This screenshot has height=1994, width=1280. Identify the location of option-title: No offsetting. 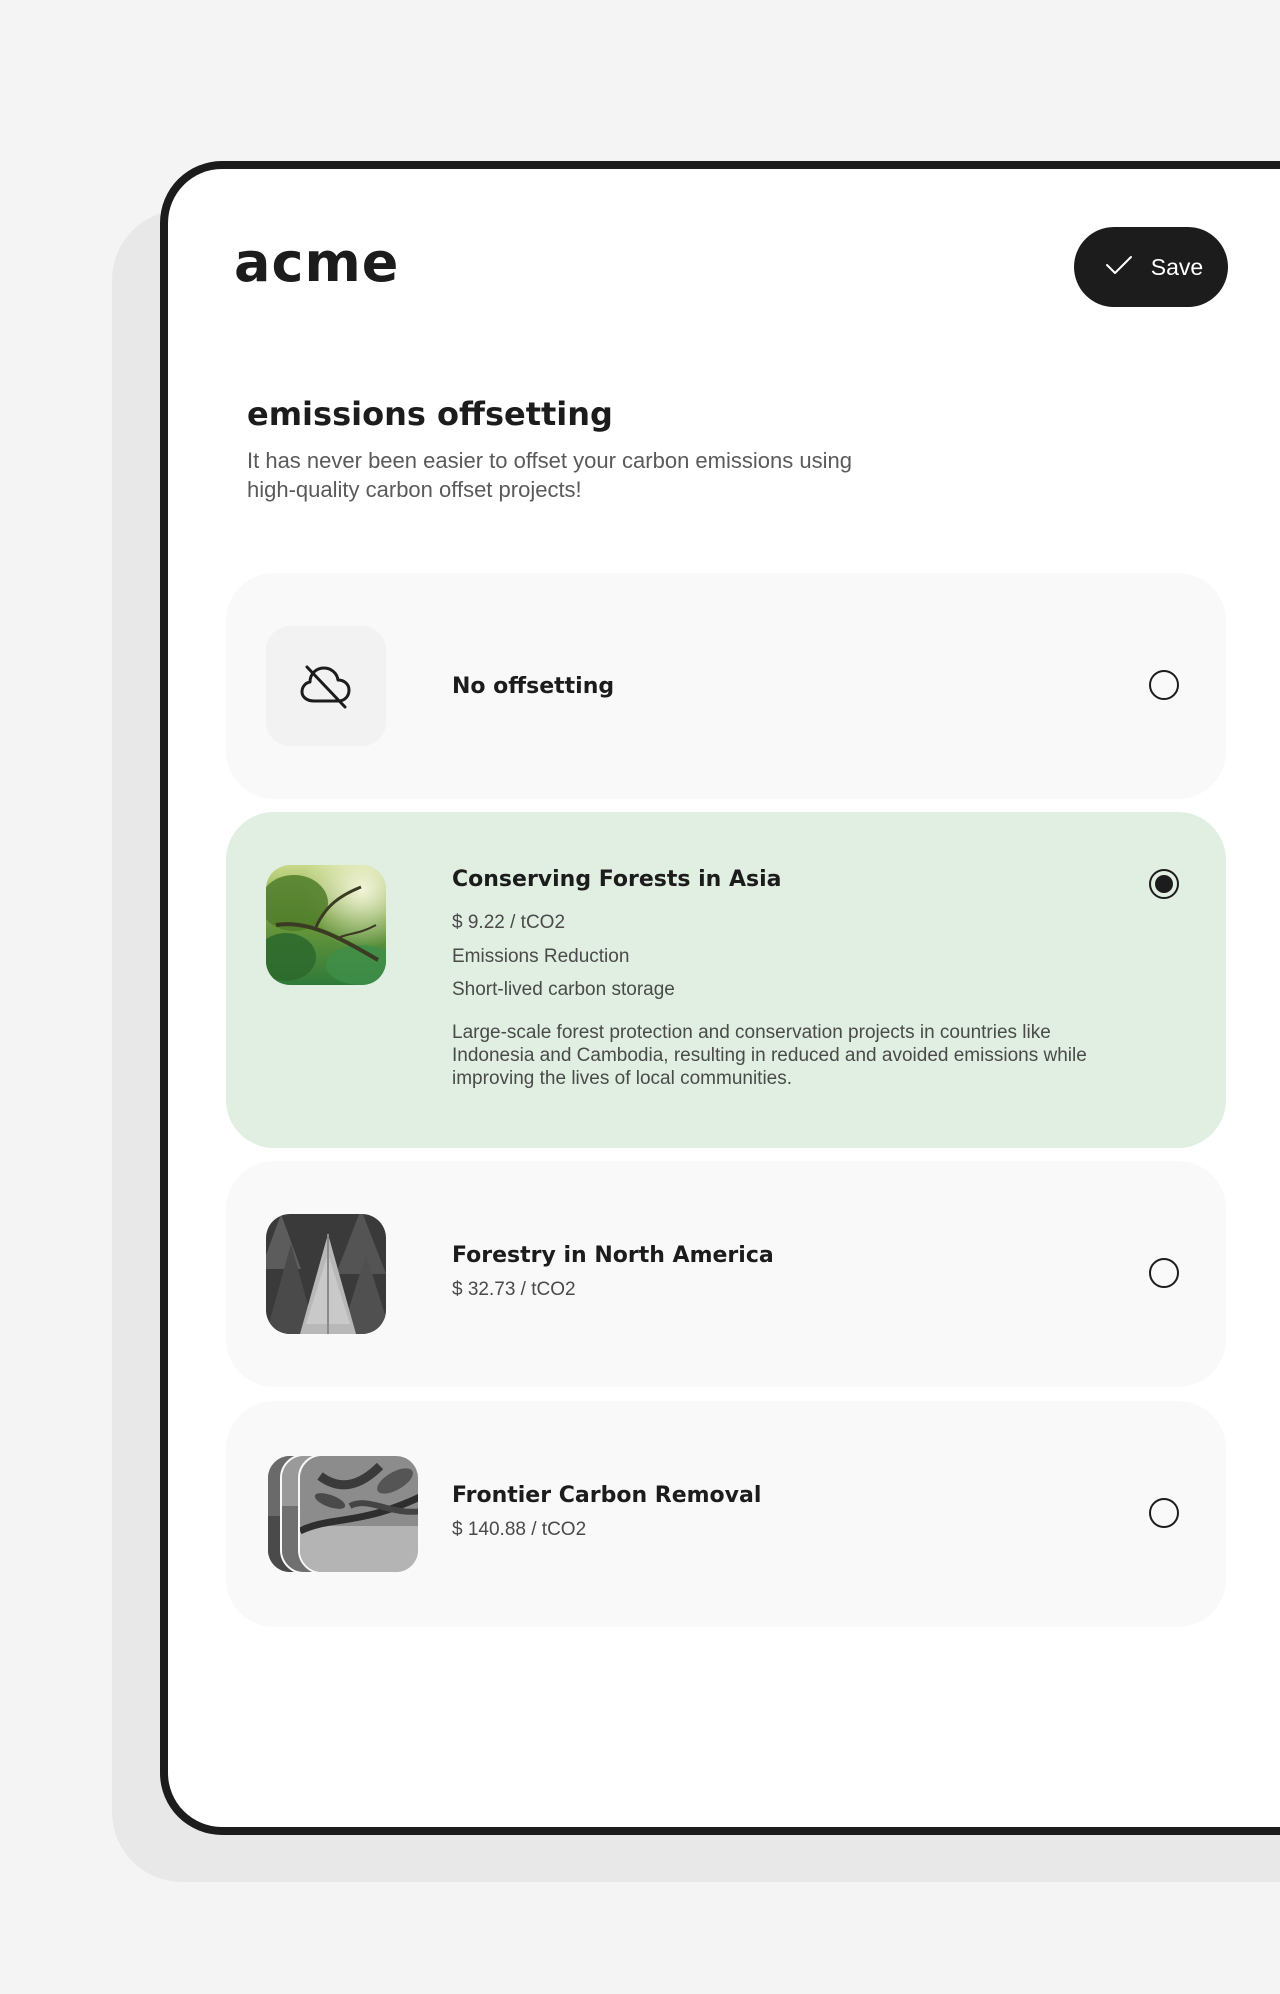
(533, 686).